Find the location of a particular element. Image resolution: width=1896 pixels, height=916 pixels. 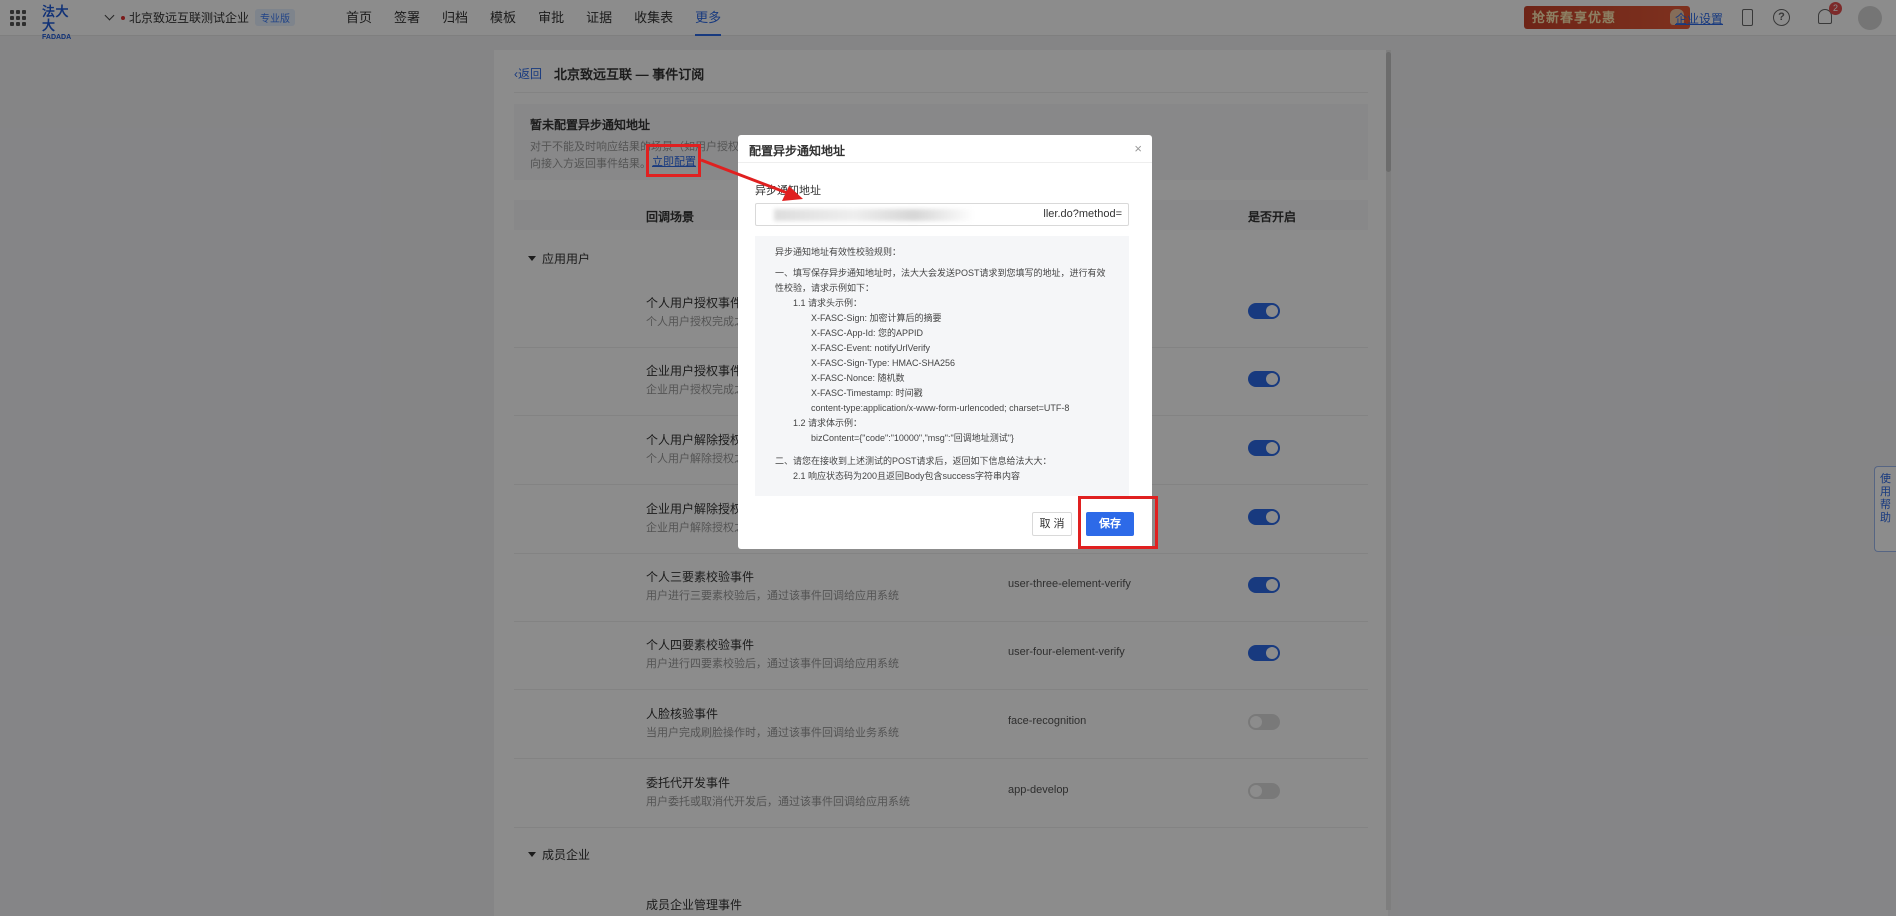

rule-line: X-FASC-Timestamp: 时间戳 is located at coordinates (867, 393).